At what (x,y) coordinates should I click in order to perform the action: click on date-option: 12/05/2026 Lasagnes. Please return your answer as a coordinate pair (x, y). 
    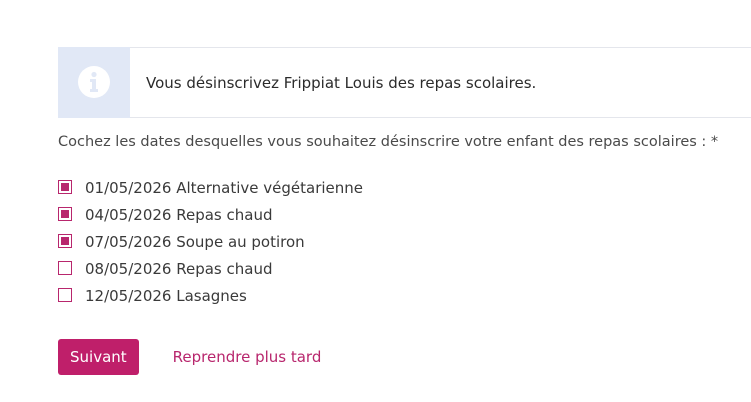
    Looking at the image, I should click on (210, 296).